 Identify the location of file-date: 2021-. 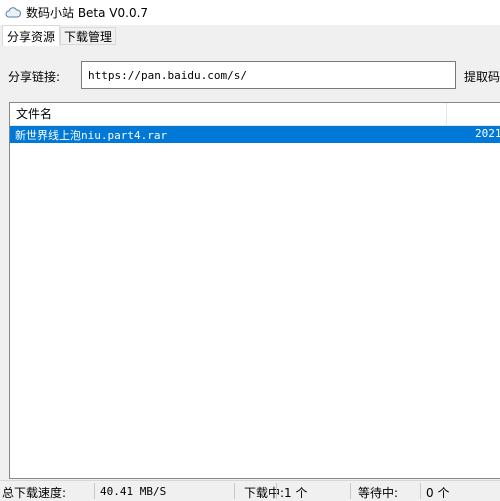
(487, 133).